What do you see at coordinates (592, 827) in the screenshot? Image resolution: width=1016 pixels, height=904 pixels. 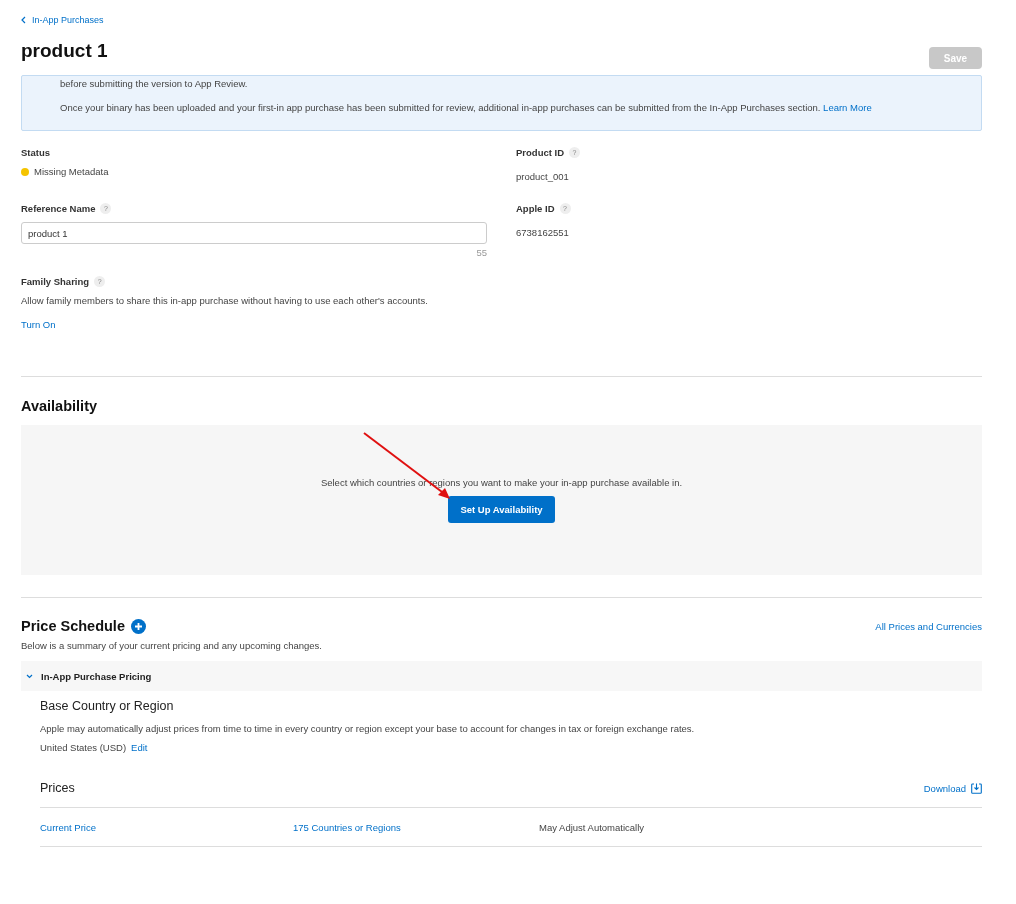 I see `table-cell-text: May Adjust Automatically` at bounding box center [592, 827].